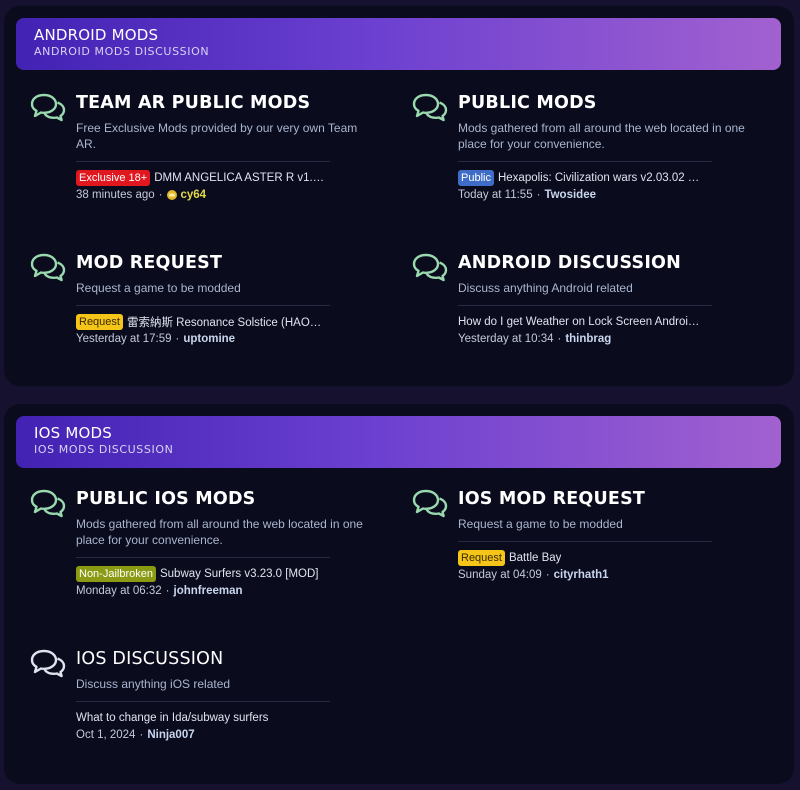  What do you see at coordinates (570, 195) in the screenshot?
I see `username: Twosidee` at bounding box center [570, 195].